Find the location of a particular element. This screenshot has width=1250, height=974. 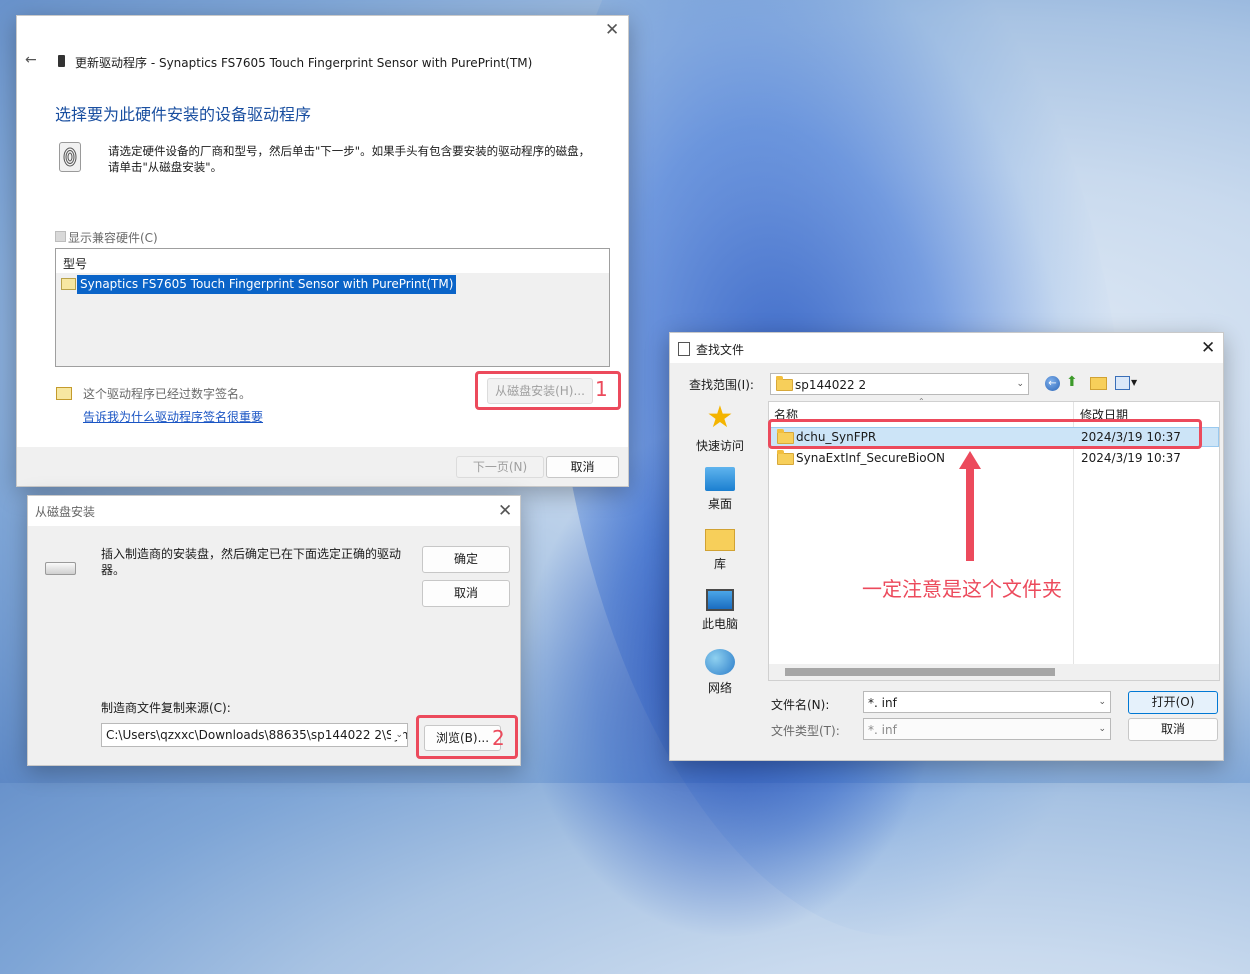

file-name: SynaExtInf_SecureBioON is located at coordinates (871, 458).